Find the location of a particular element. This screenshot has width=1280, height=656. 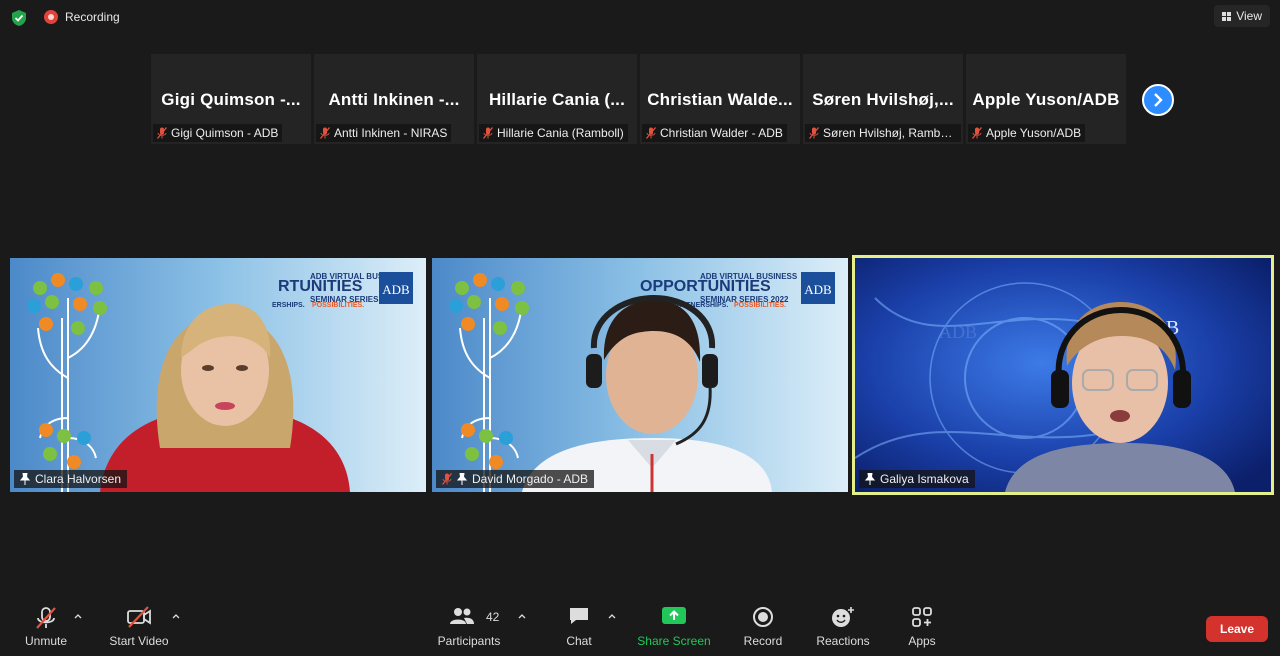

chat-label: Chat is located at coordinates (579, 641).